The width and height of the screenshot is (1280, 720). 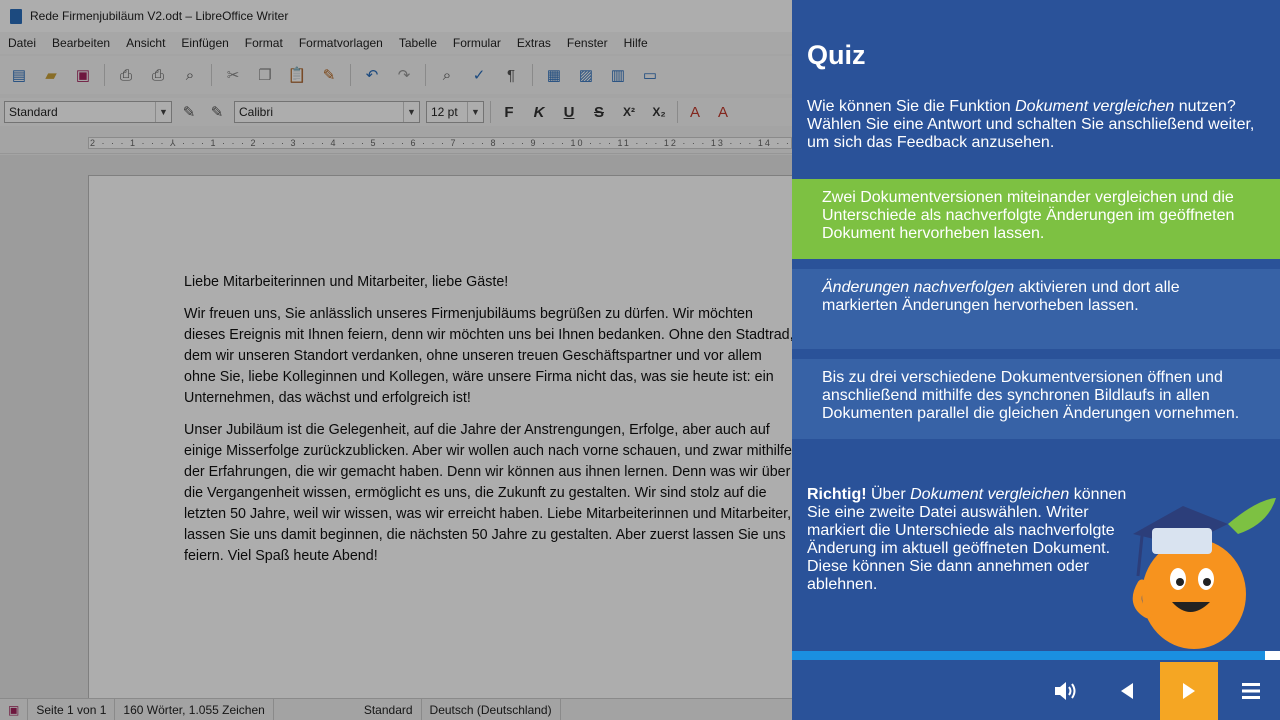 I want to click on question-text: Wie können Sie die Funktion, so click(x=911, y=106).